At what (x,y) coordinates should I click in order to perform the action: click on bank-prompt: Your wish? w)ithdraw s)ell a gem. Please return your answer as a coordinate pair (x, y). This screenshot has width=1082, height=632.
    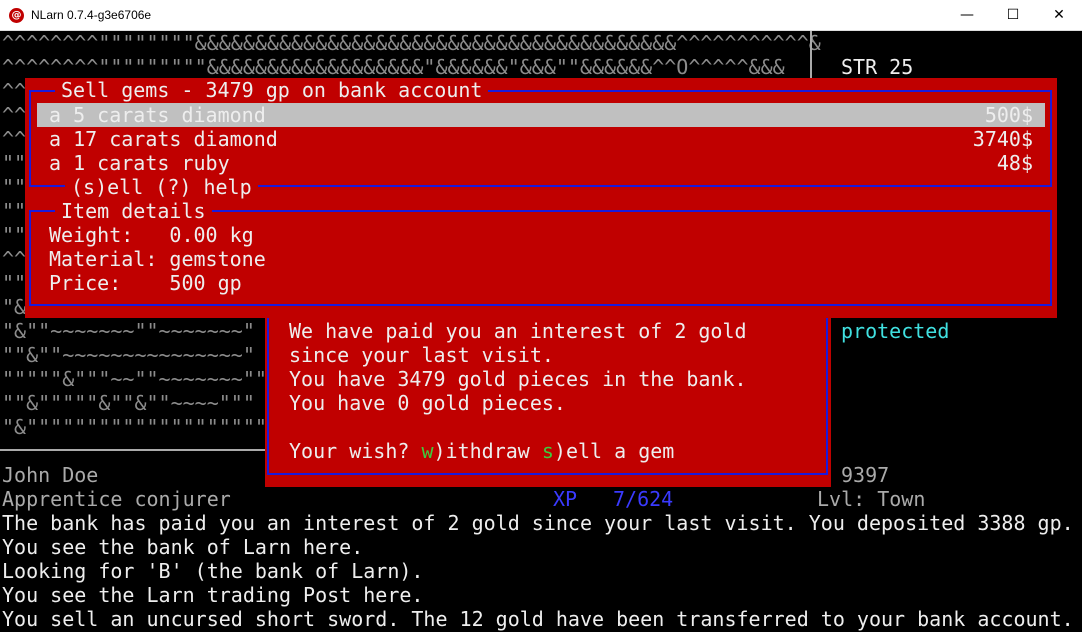
    Looking at the image, I should click on (481, 451).